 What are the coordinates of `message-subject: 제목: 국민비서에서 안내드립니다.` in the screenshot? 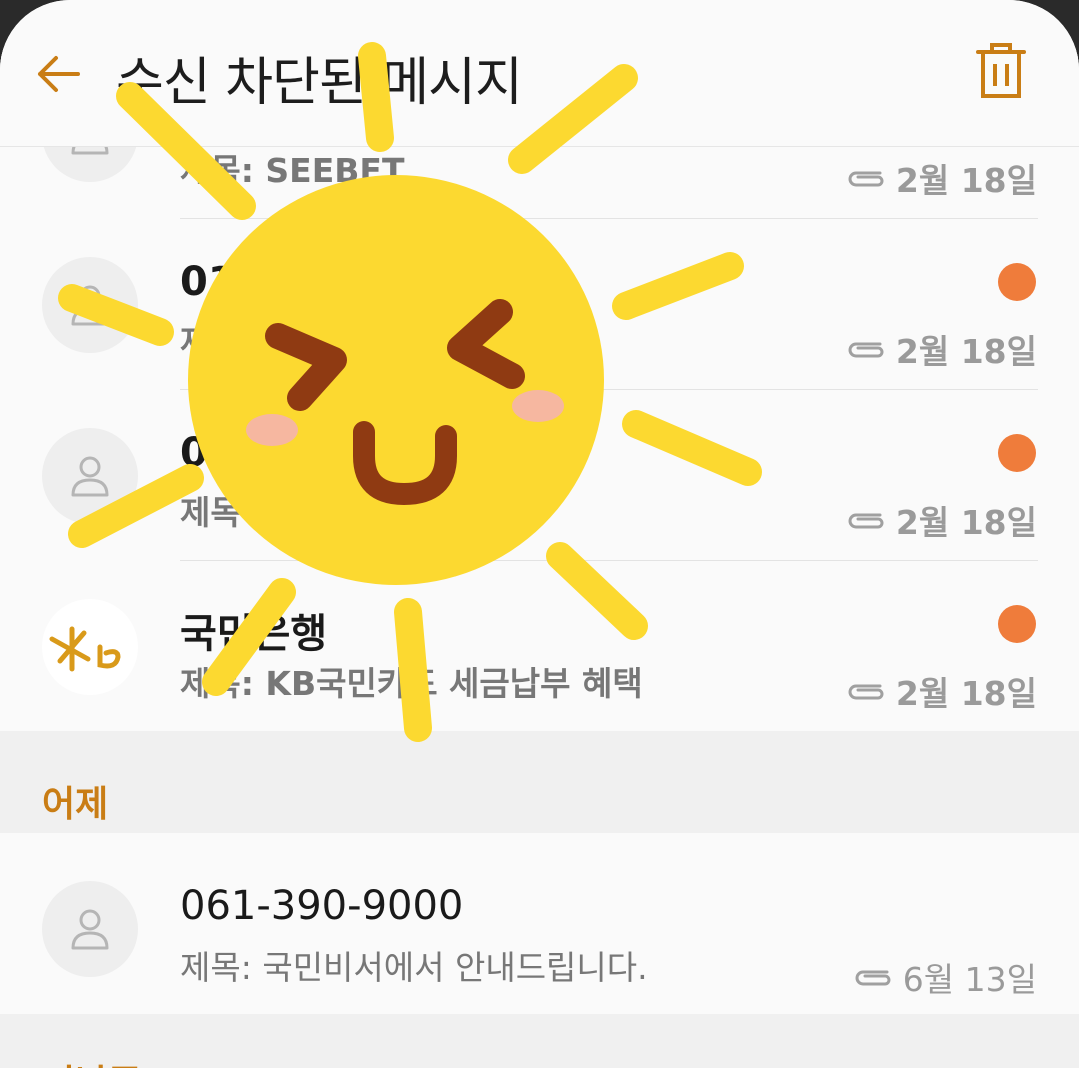 It's located at (414, 967).